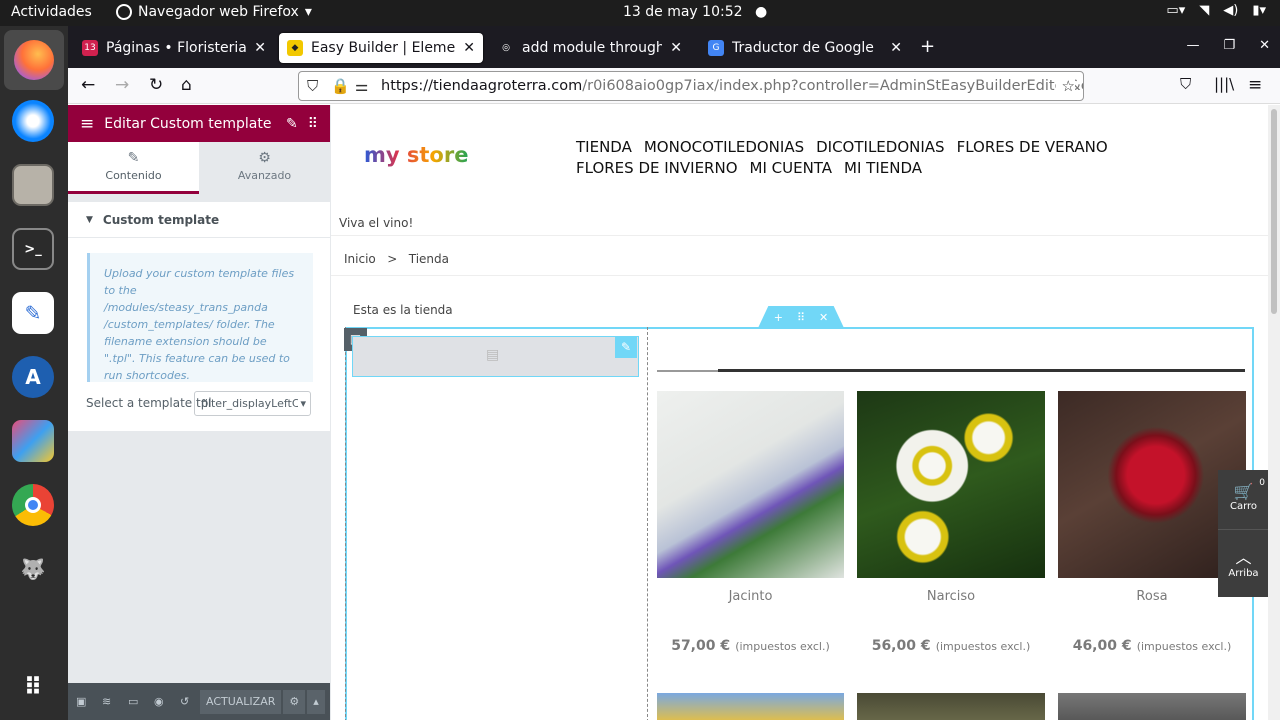  What do you see at coordinates (495, 356) in the screenshot?
I see `widget-placeholder: ▤` at bounding box center [495, 356].